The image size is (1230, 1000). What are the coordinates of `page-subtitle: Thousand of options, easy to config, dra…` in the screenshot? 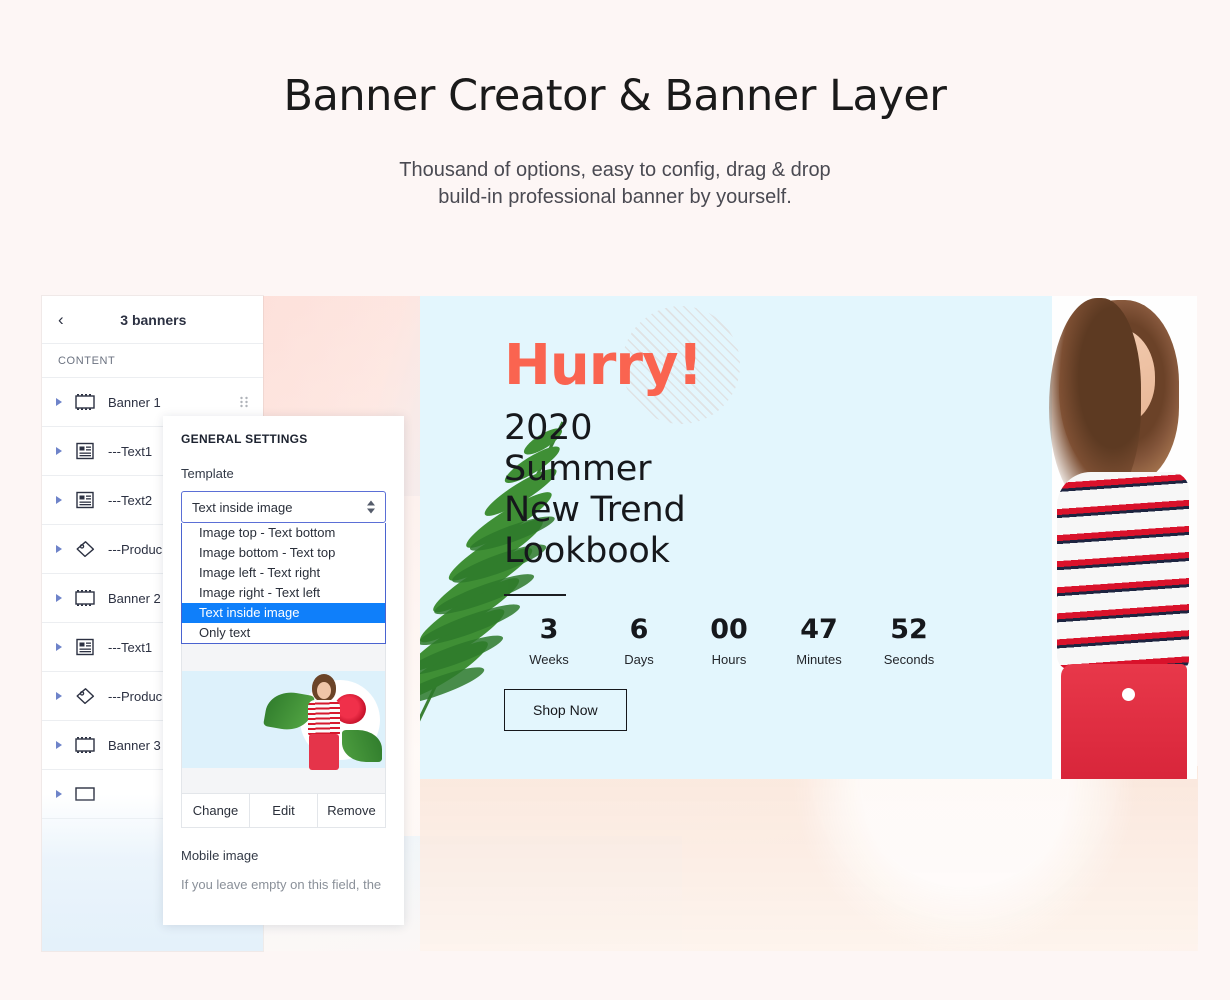 It's located at (615, 184).